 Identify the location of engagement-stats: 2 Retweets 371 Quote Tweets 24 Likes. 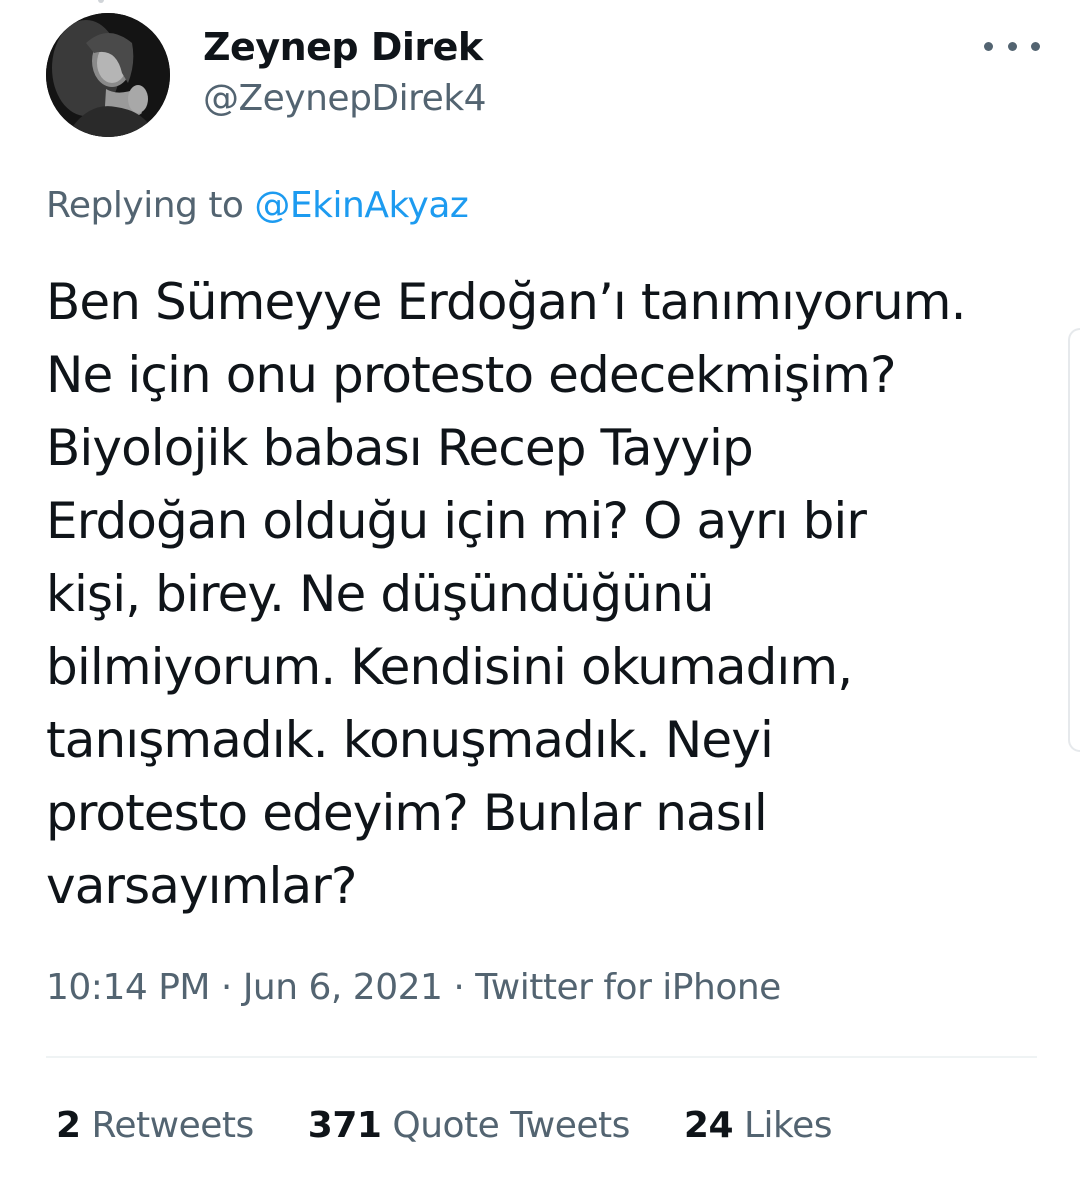
(444, 1126).